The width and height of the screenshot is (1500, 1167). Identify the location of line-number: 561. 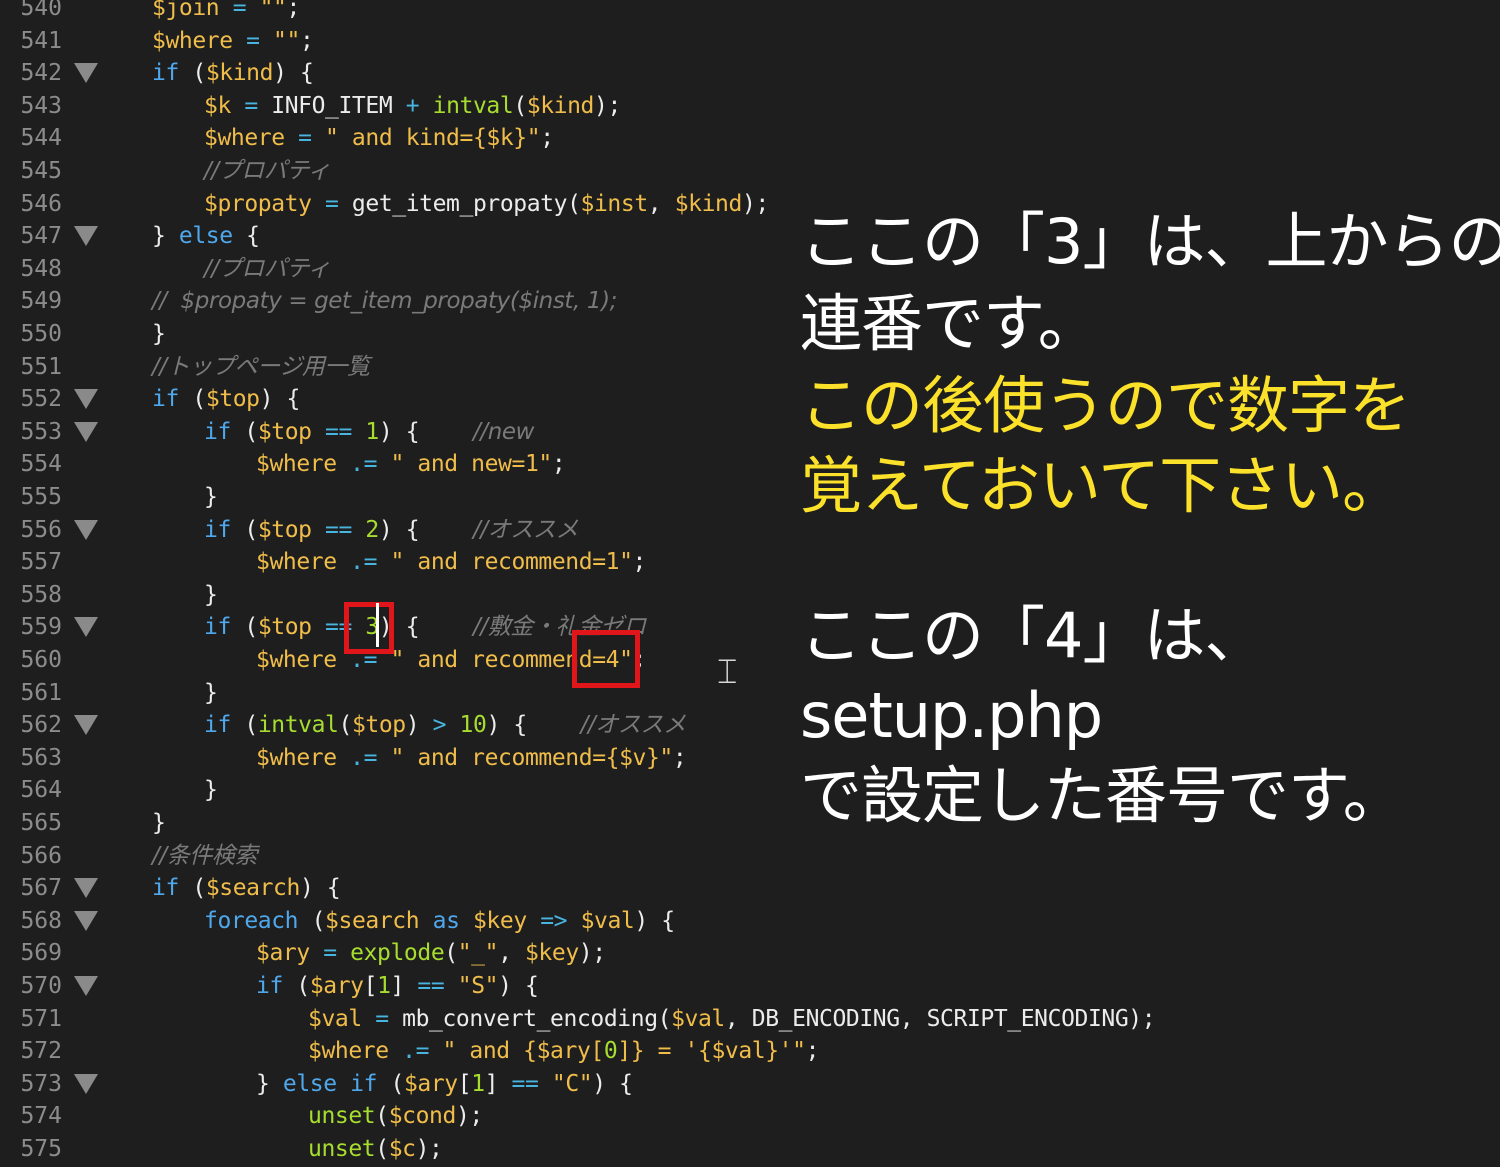
(41, 692).